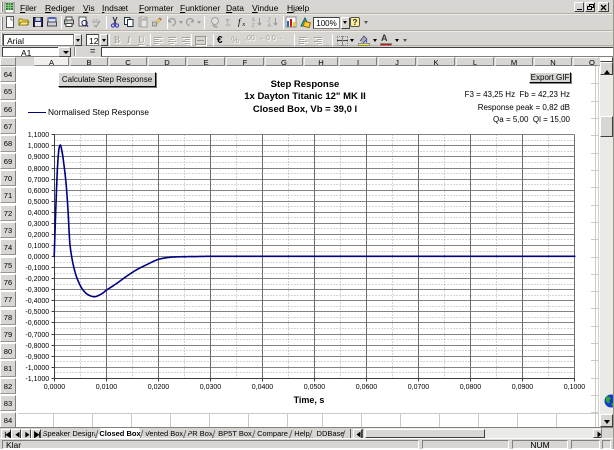 The width and height of the screenshot is (614, 450). Describe the element at coordinates (263, 387) in the screenshot. I see `svg-text: 0,0400` at that location.